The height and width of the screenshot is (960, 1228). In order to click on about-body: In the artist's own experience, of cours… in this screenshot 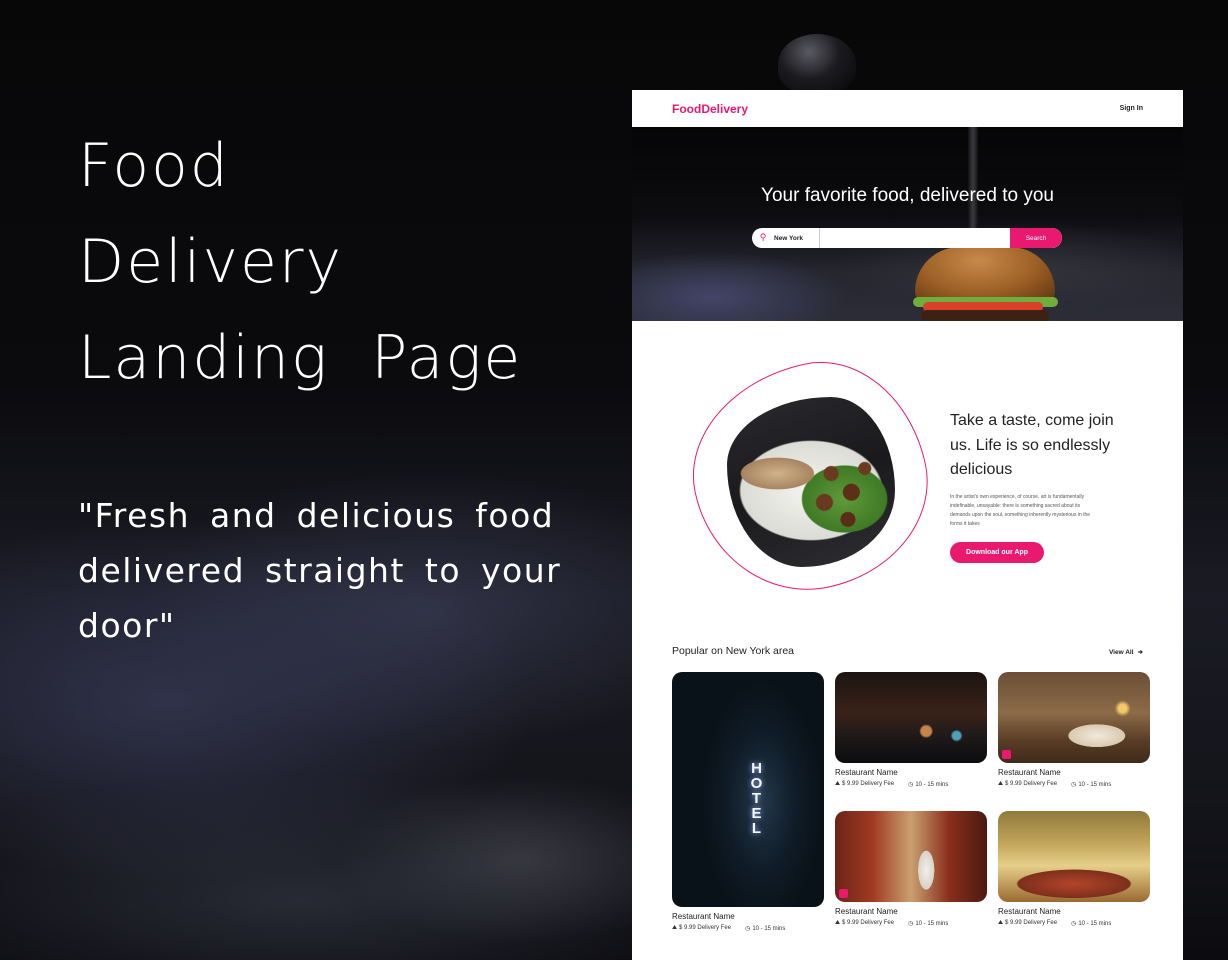, I will do `click(1020, 510)`.